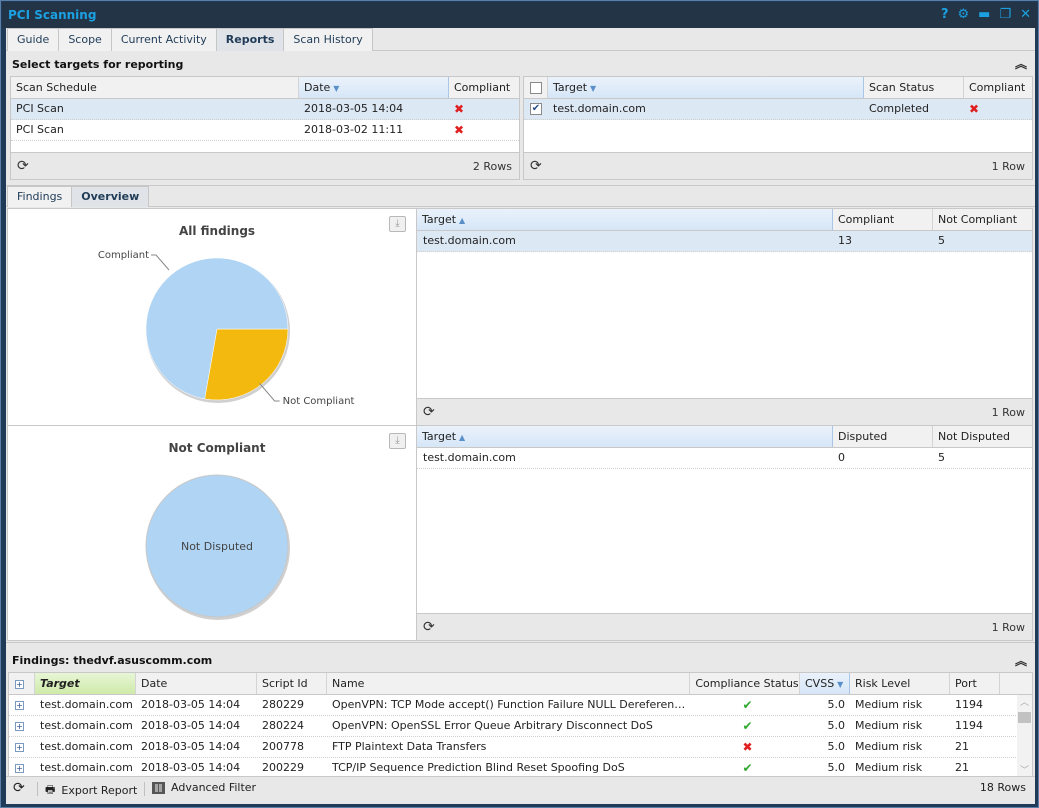 The height and width of the screenshot is (808, 1039). What do you see at coordinates (40, 129) in the screenshot?
I see `cell-schedule: PCI Scan` at bounding box center [40, 129].